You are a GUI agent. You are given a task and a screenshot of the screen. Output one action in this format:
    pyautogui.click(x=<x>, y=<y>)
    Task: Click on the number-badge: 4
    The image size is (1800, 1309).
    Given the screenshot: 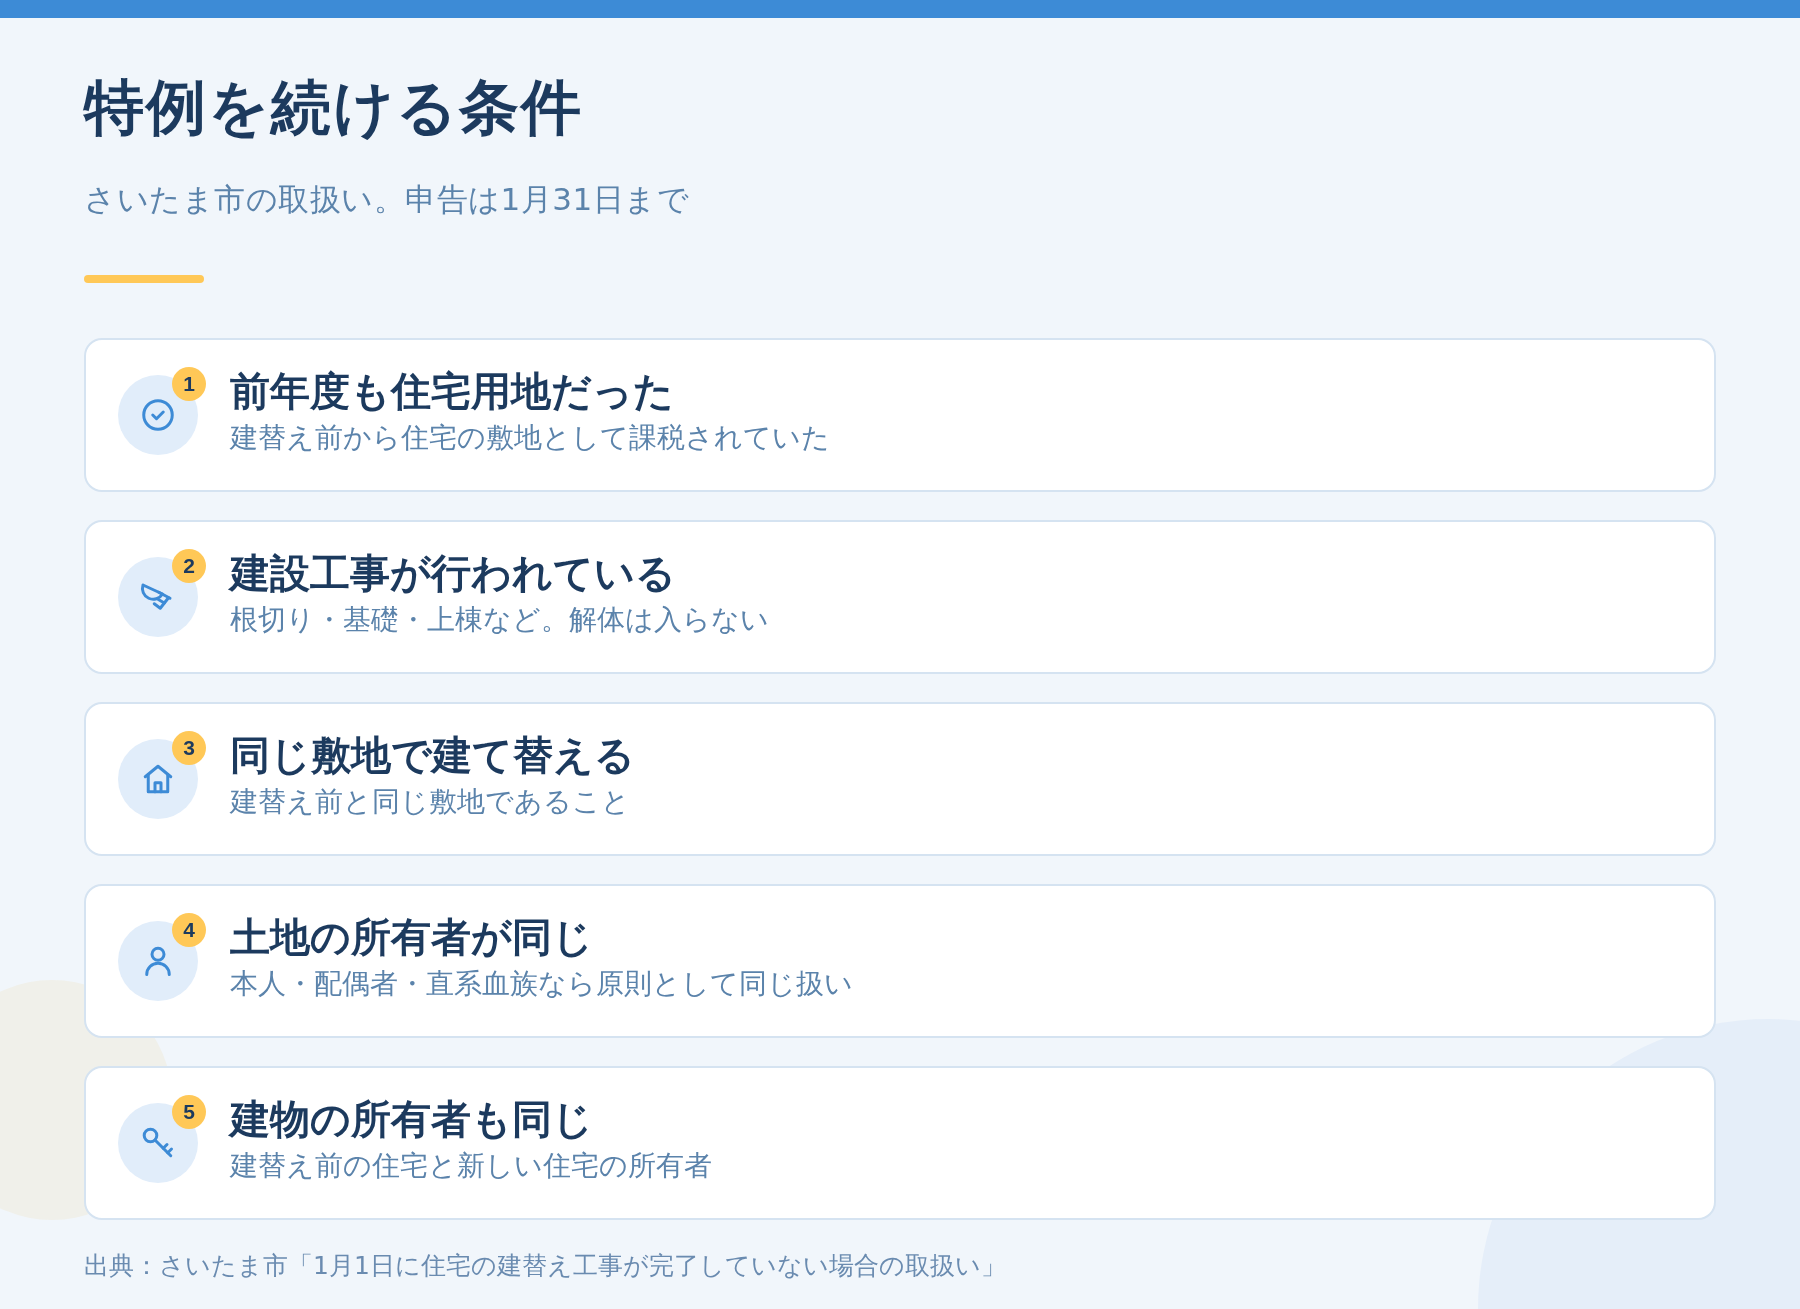 What is the action you would take?
    pyautogui.click(x=189, y=930)
    